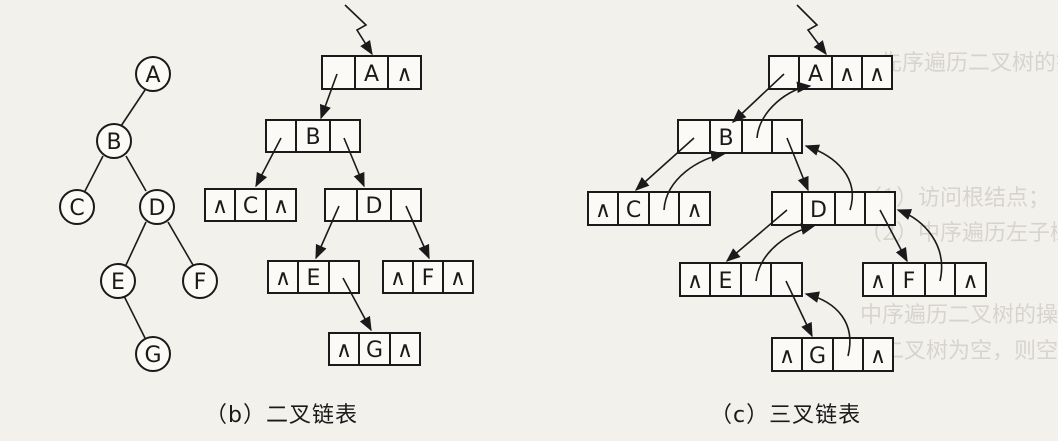  I want to click on tree-node-label: C, so click(76, 208).